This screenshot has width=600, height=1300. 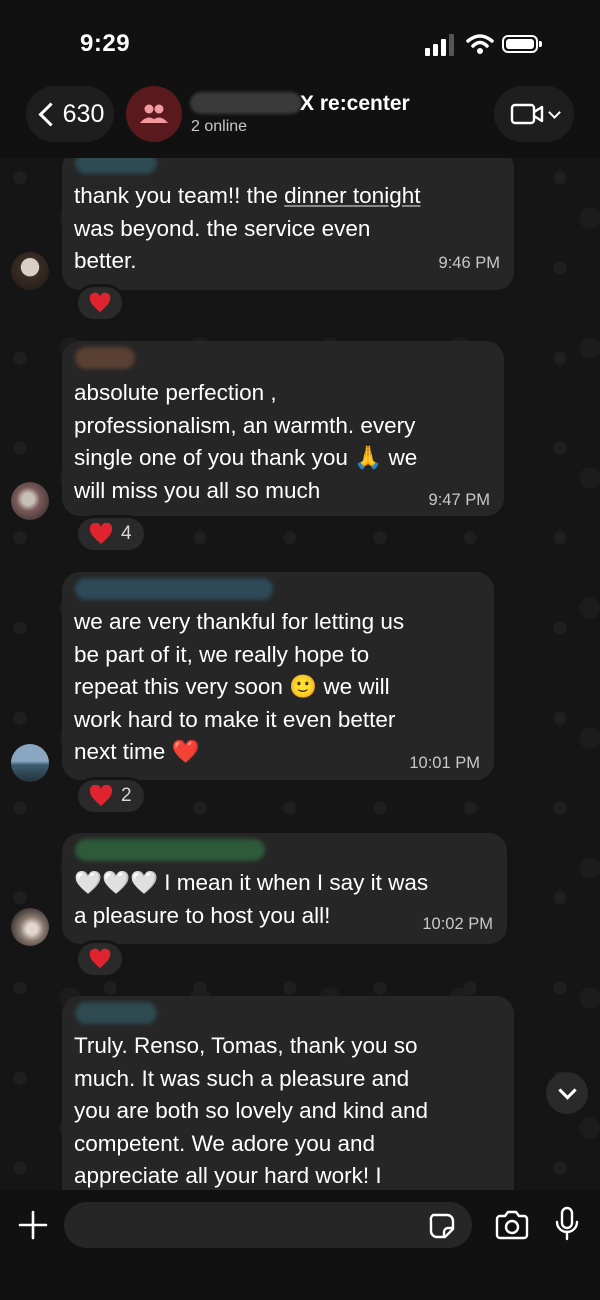 I want to click on message-time: 10:01 PM, so click(x=444, y=763).